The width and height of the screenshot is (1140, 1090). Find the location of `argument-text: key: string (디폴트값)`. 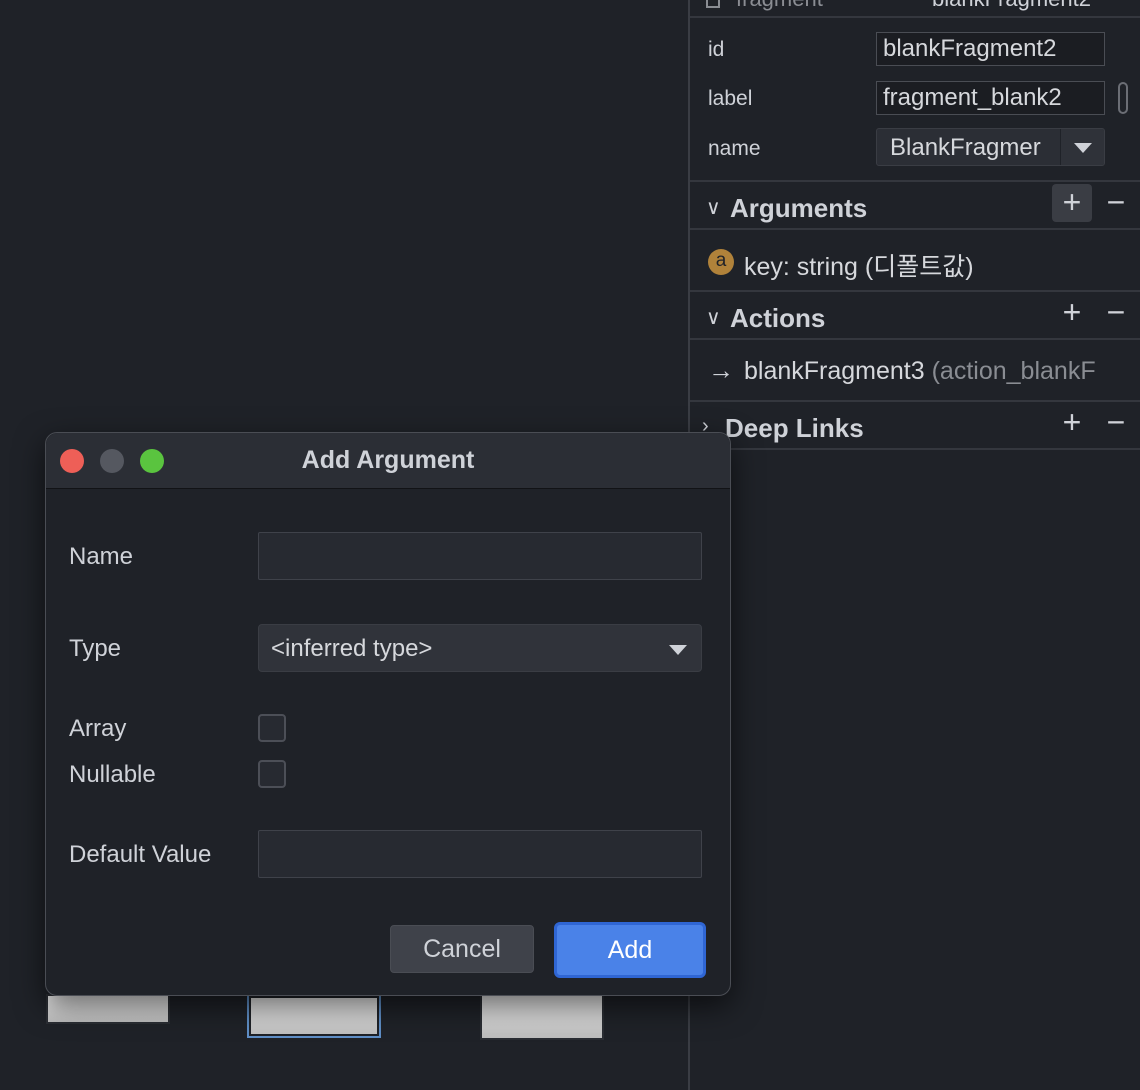

argument-text: key: string (디폴트값) is located at coordinates (859, 267).